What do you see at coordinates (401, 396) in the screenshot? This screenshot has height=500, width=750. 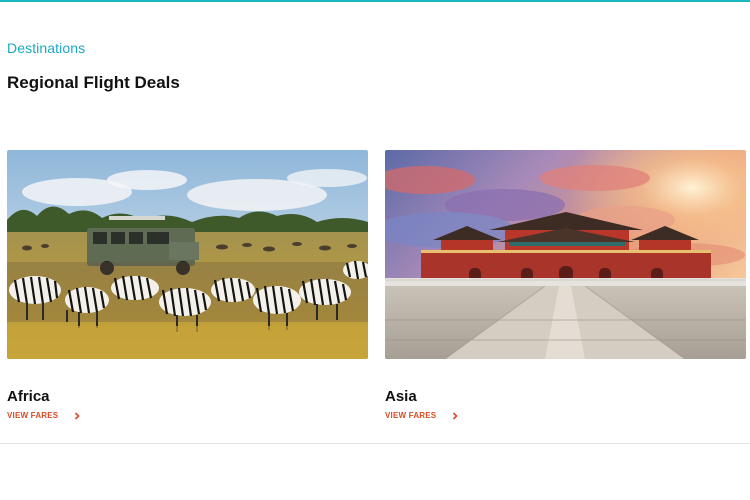 I see `card-title-asia: Asia` at bounding box center [401, 396].